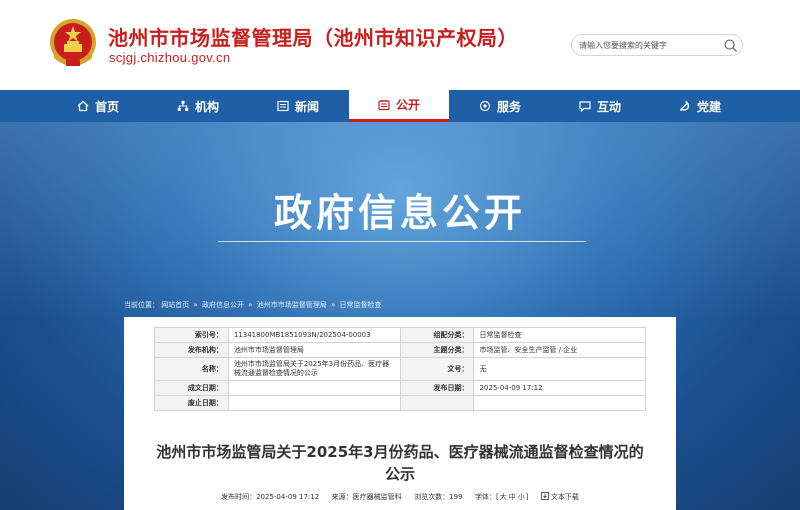  Describe the element at coordinates (585, 106) in the screenshot. I see `chat-icon` at that location.